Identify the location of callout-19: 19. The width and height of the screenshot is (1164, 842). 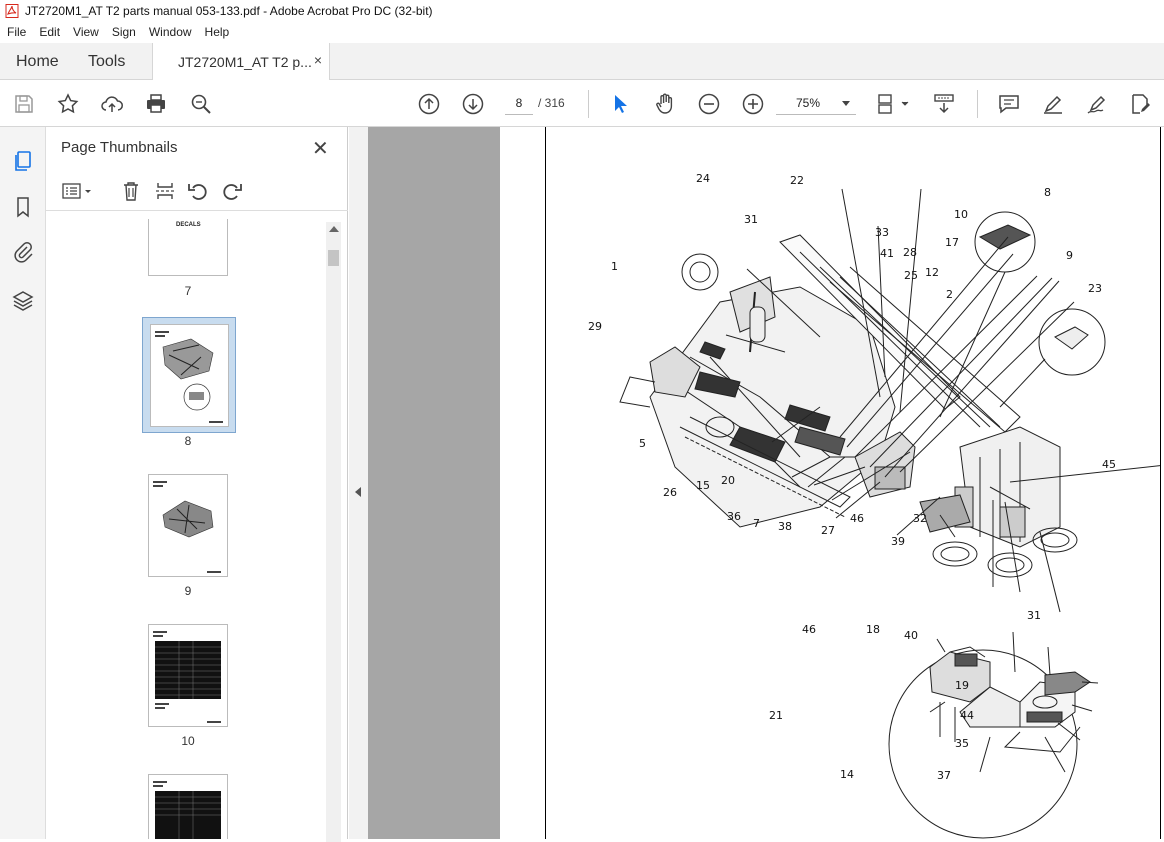
(962, 685).